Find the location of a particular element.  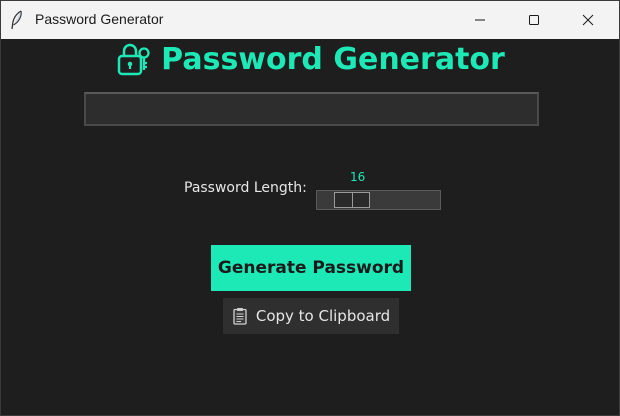

clipboard-icon is located at coordinates (240, 316).